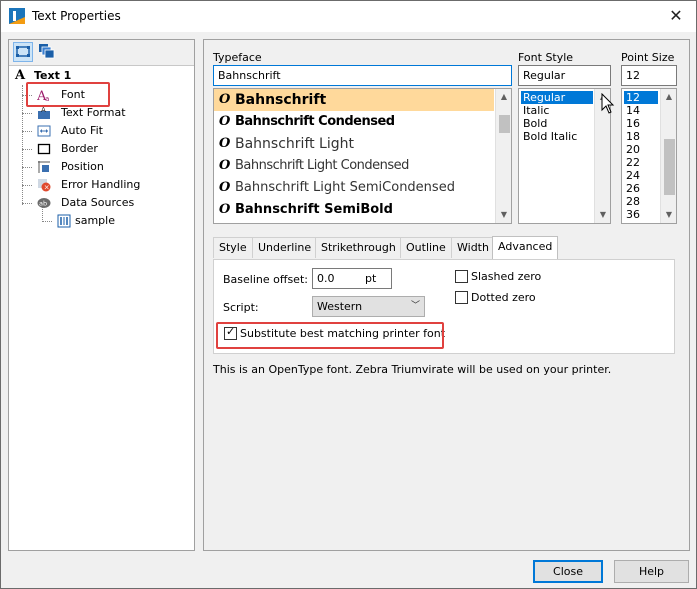  What do you see at coordinates (314, 209) in the screenshot?
I see `font-name: Bahnschrift SemiBold` at bounding box center [314, 209].